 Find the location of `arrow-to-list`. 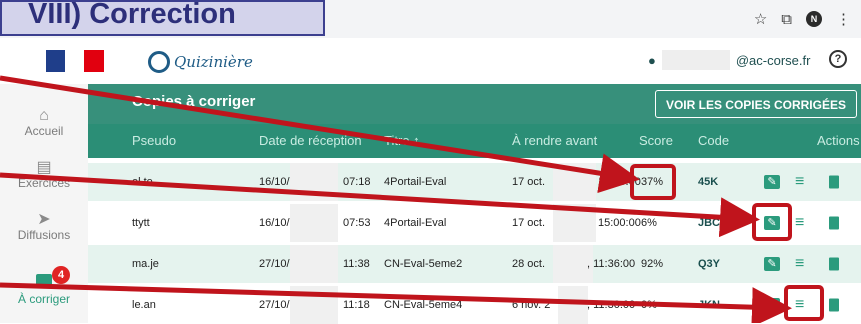

arrow-to-list is located at coordinates (396, 302).